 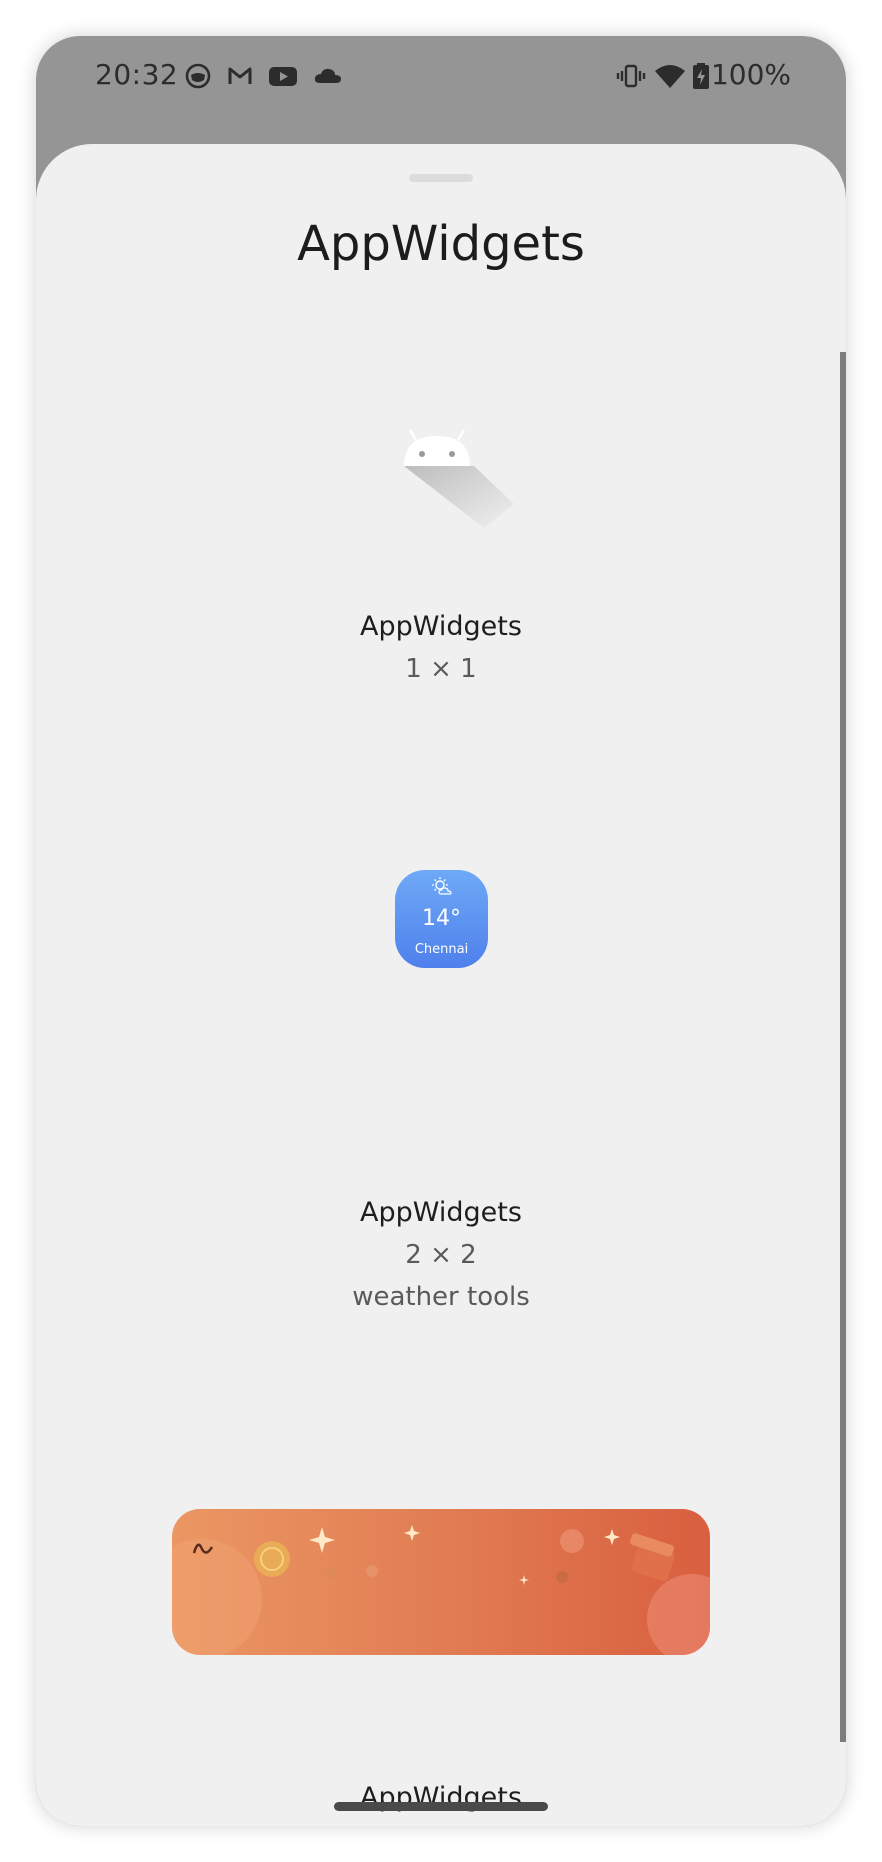 What do you see at coordinates (441, 949) in the screenshot?
I see `weather-city: Chennai` at bounding box center [441, 949].